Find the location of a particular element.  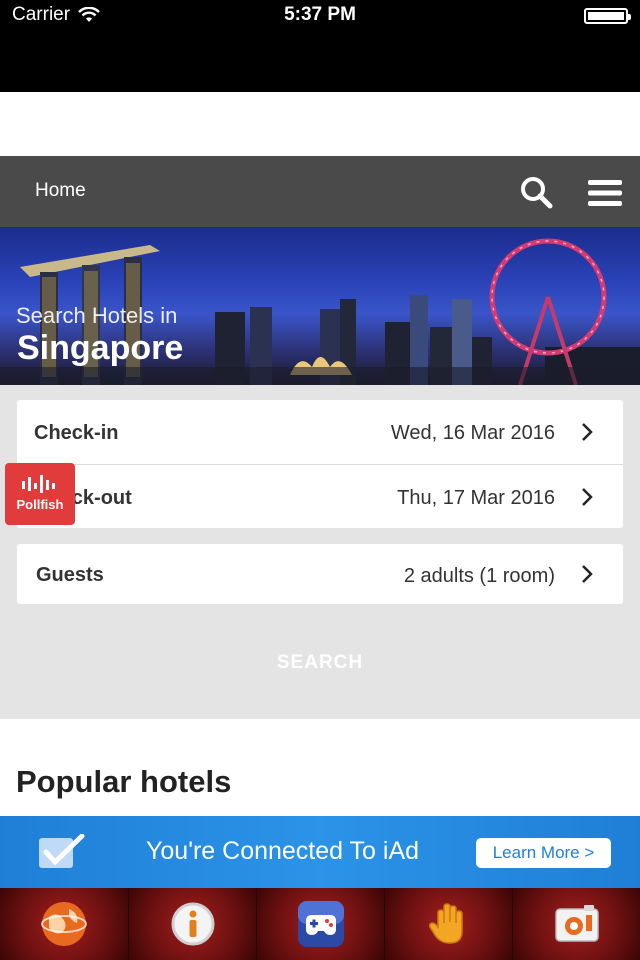

globe-icon is located at coordinates (64, 924).